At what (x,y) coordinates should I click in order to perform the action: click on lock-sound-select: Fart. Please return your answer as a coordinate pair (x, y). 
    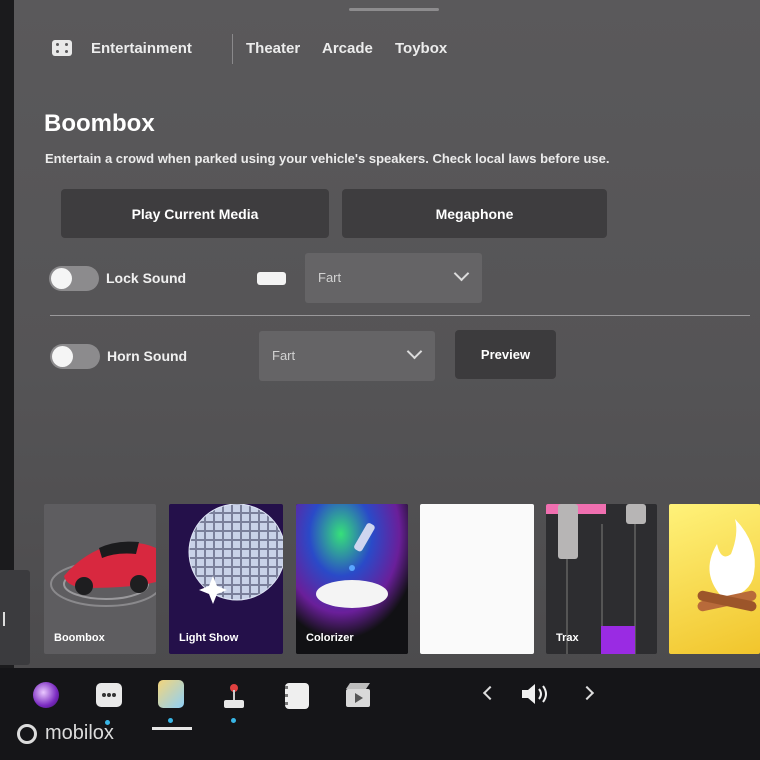
    Looking at the image, I should click on (393, 278).